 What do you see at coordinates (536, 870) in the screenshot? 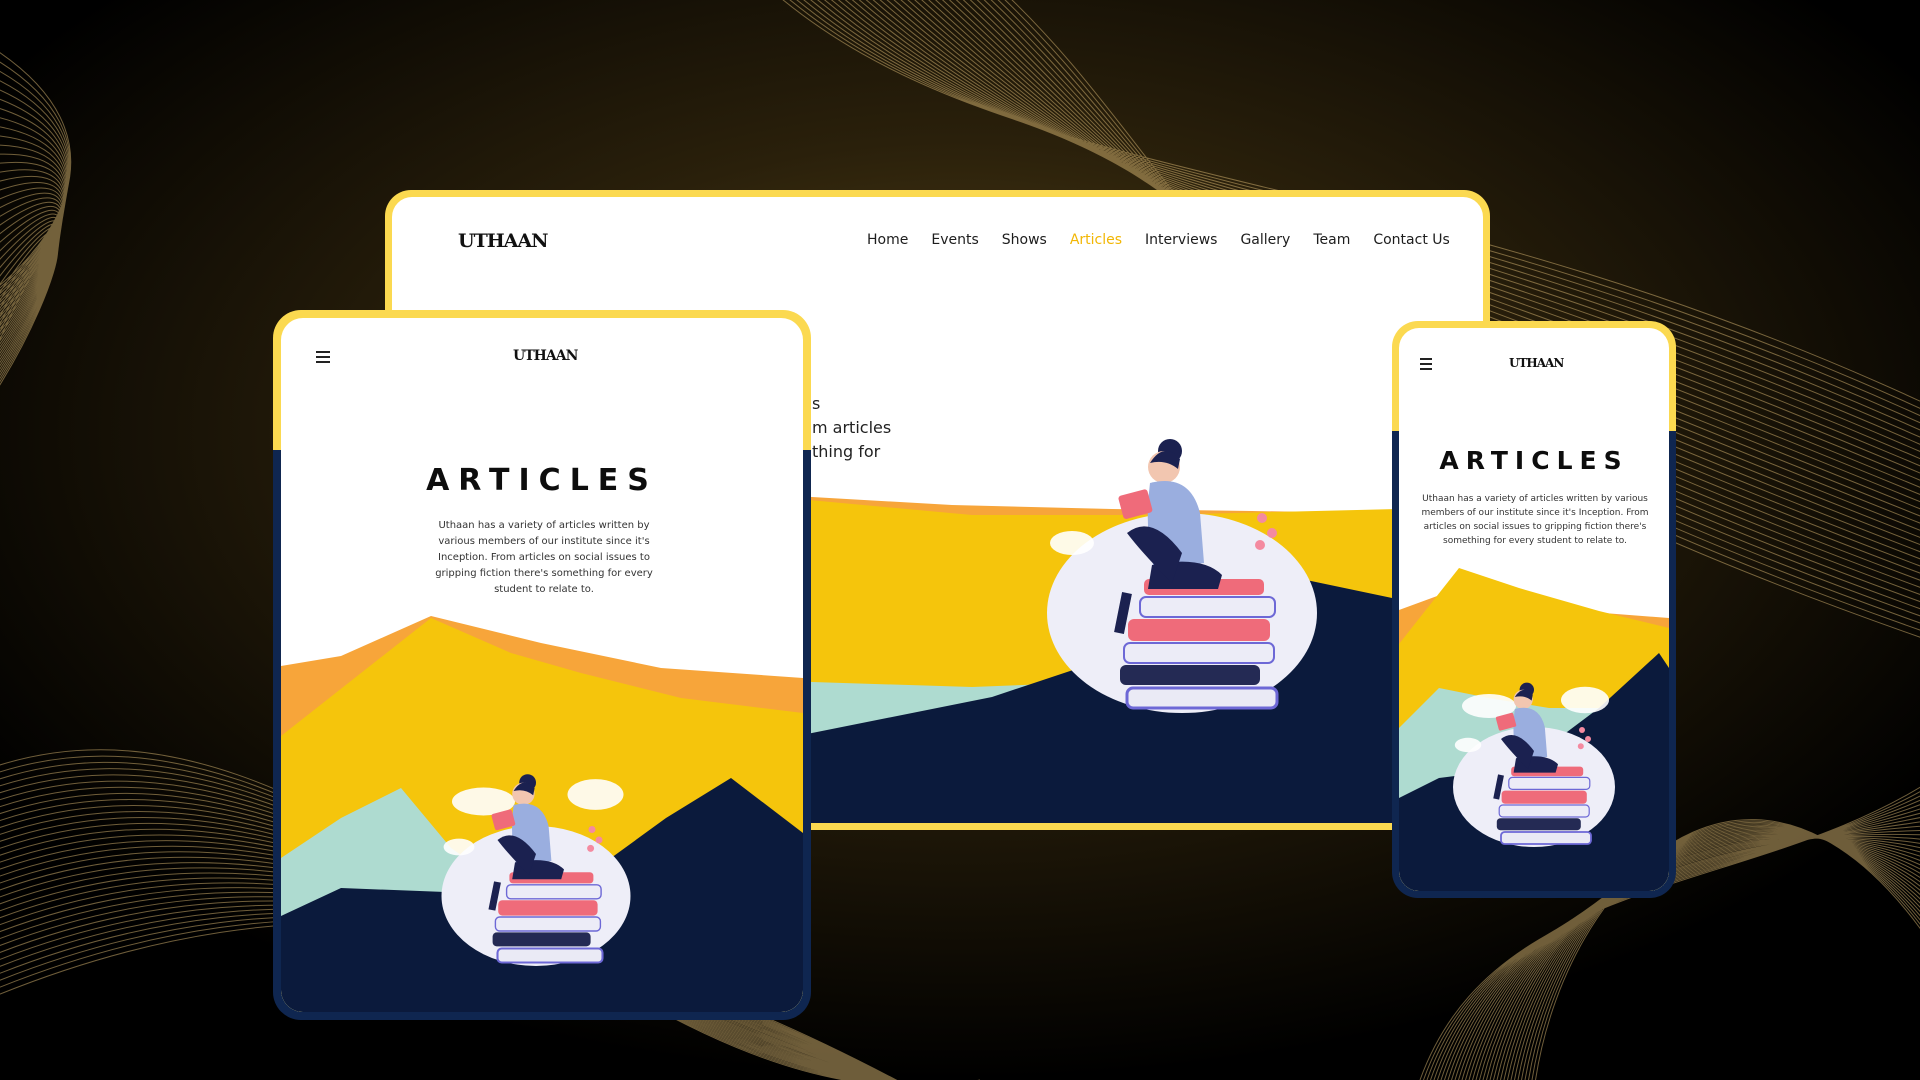
I see `tablet-hero-figure` at bounding box center [536, 870].